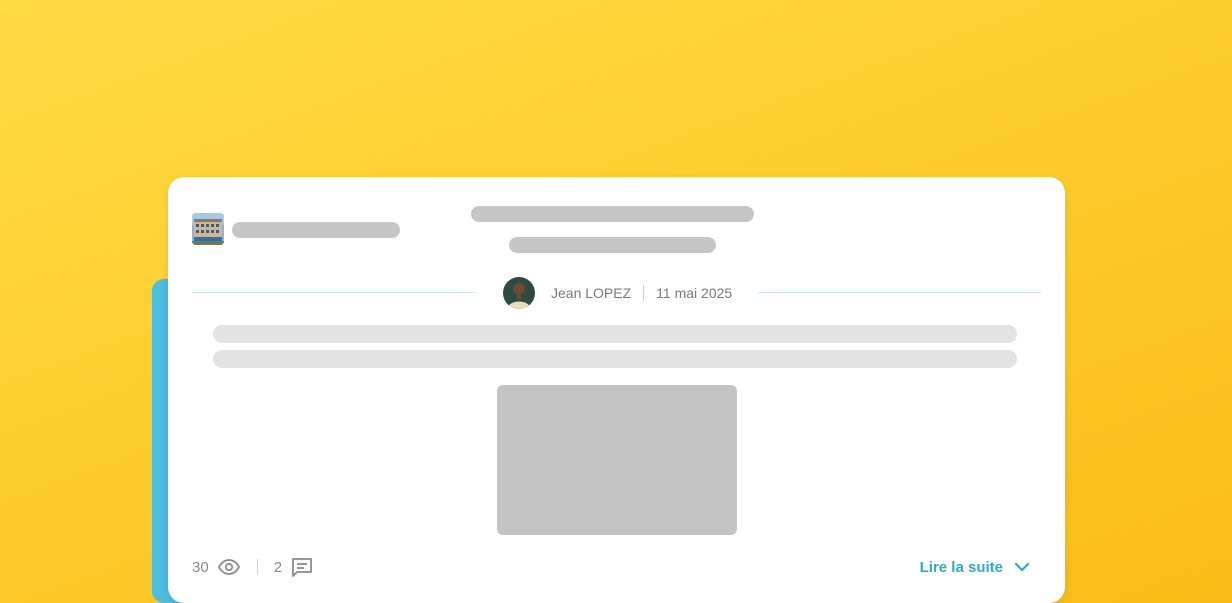  Describe the element at coordinates (617, 460) in the screenshot. I see `post-image-placeholder` at that location.